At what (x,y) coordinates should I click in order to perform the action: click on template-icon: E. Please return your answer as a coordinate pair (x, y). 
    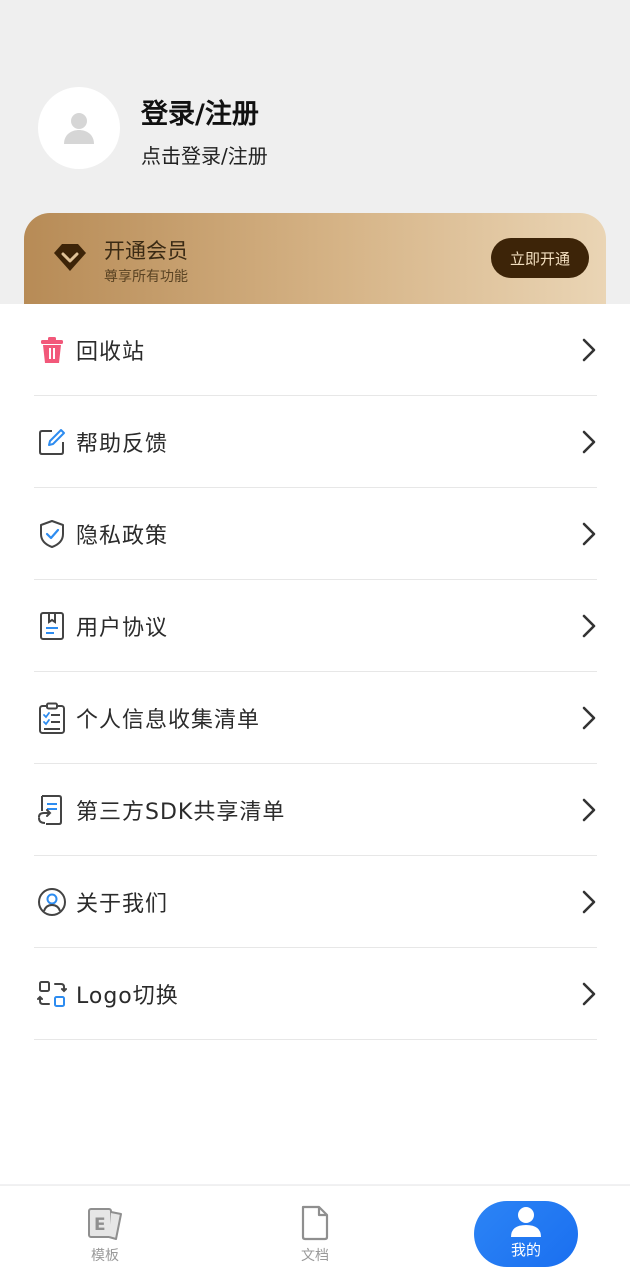
    Looking at the image, I should click on (105, 1224).